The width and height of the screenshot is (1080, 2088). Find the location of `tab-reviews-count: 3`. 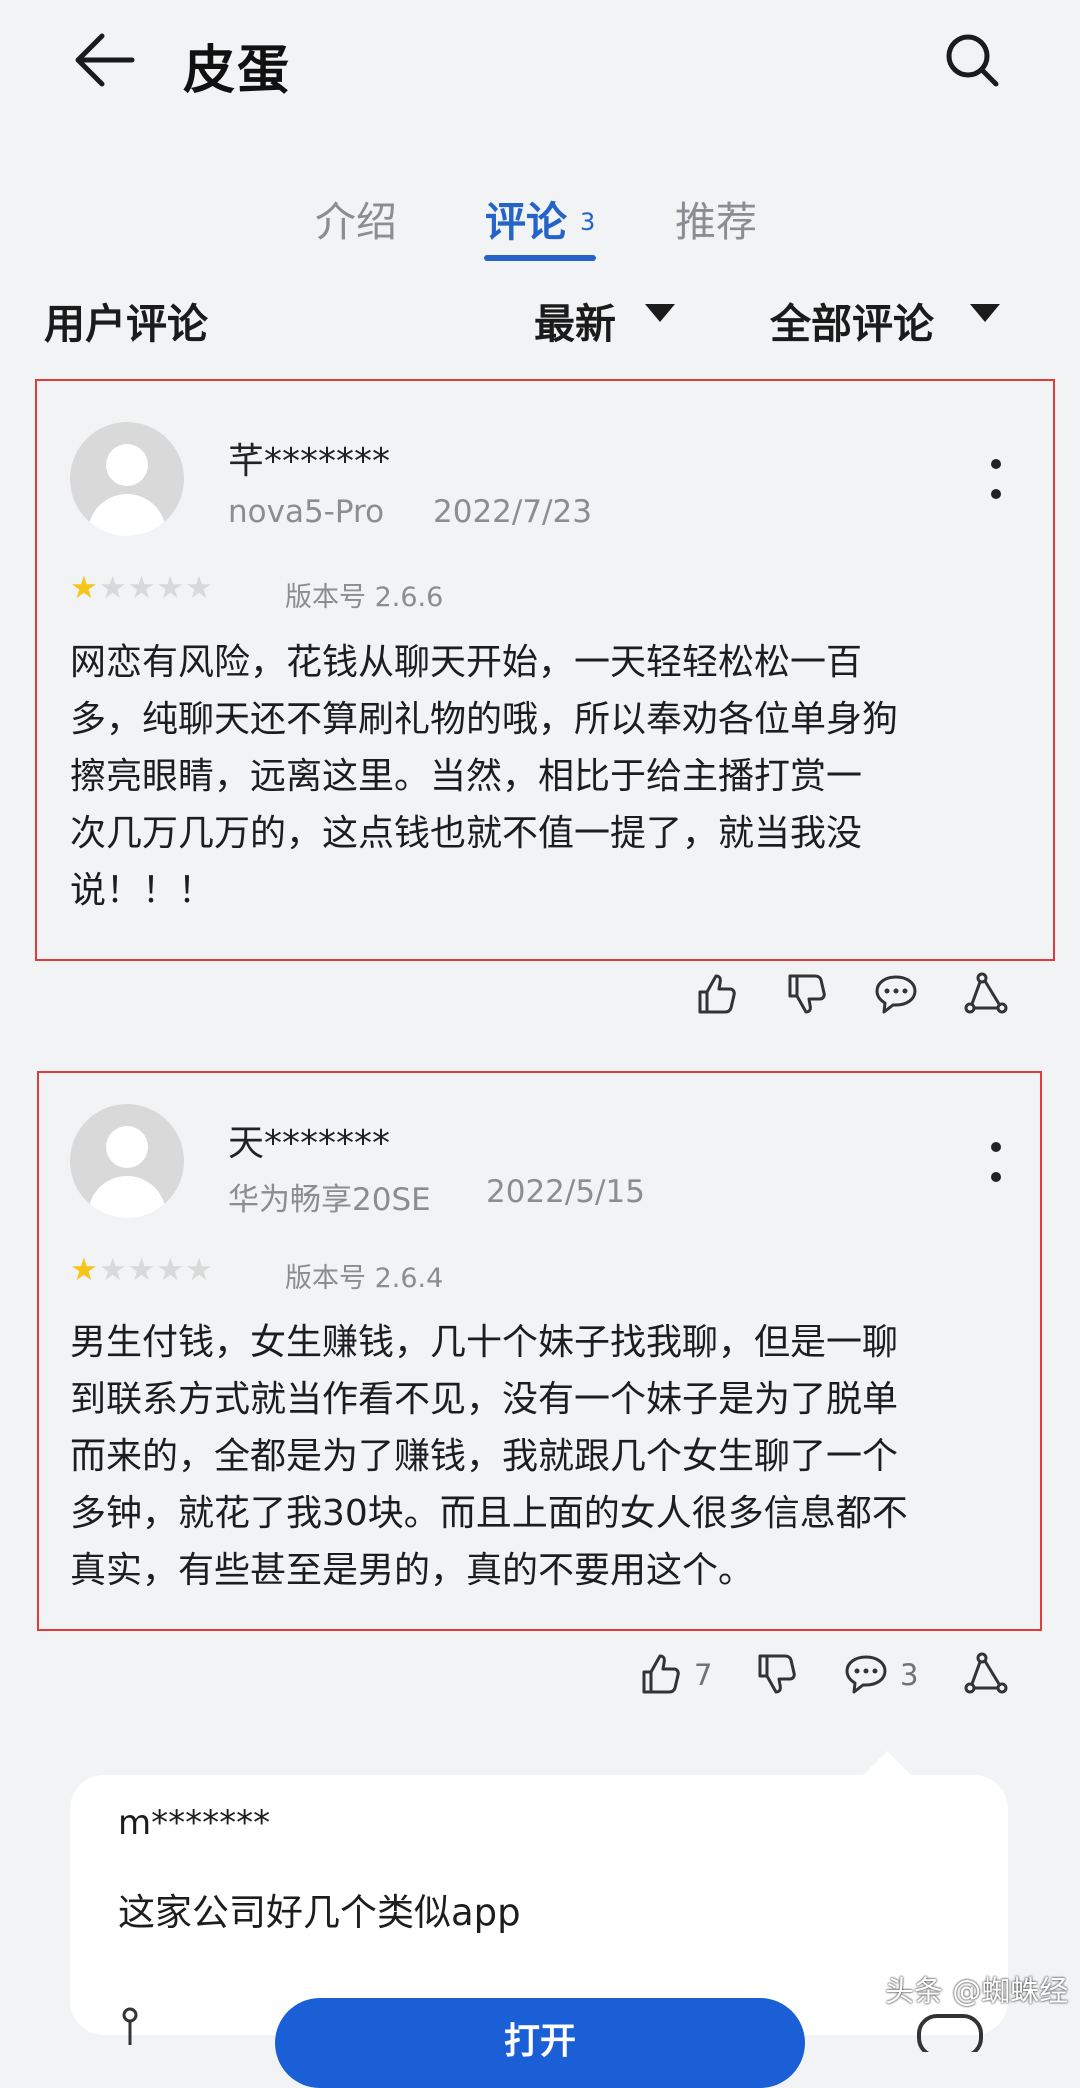

tab-reviews-count: 3 is located at coordinates (588, 222).